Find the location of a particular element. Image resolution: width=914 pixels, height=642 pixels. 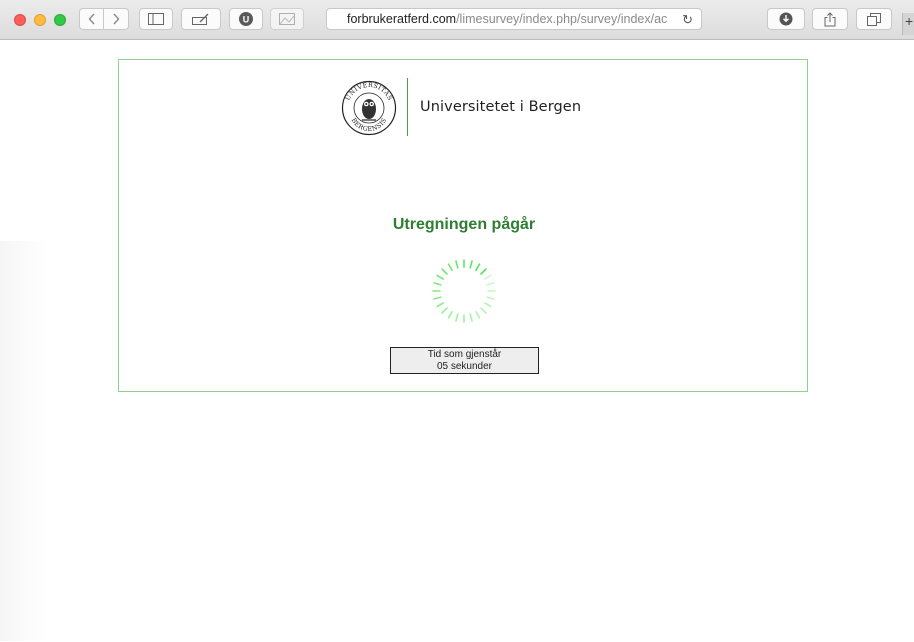

new-tab-button: + is located at coordinates (908, 24).